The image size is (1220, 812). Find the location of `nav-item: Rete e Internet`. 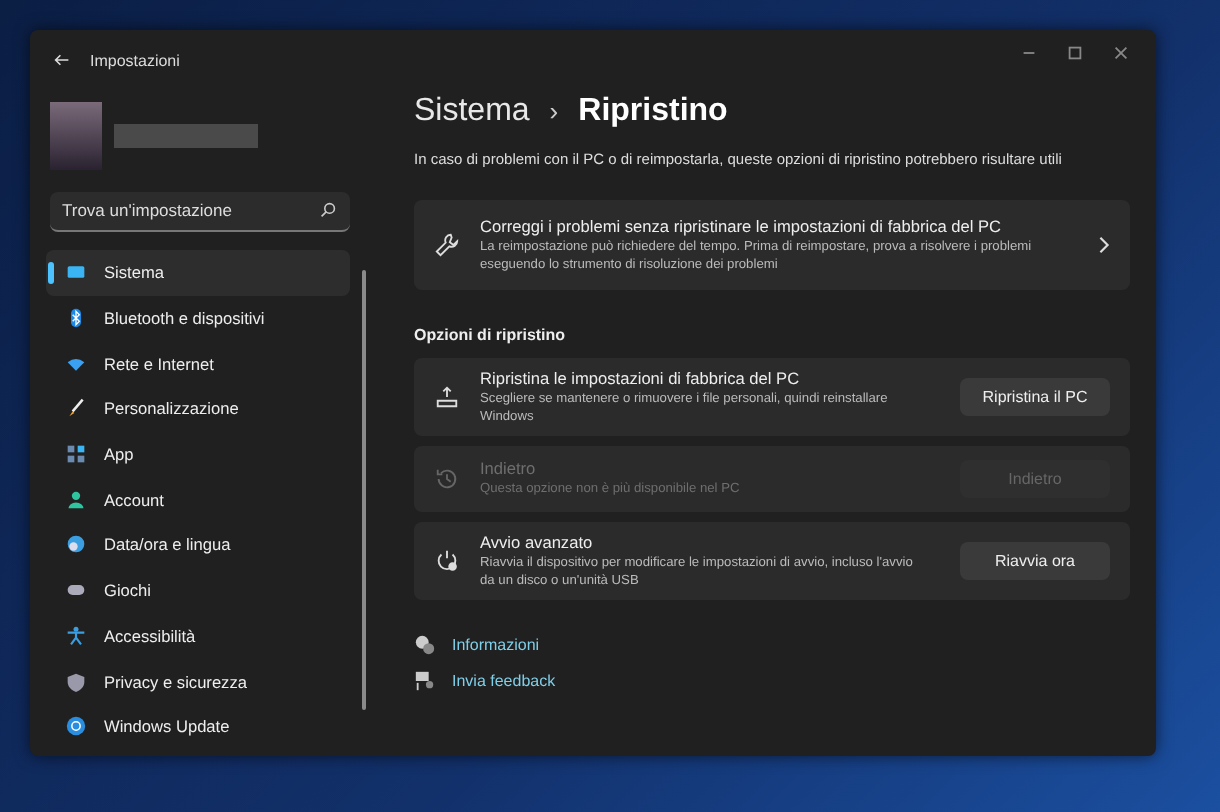

nav-item: Rete e Internet is located at coordinates (198, 363).